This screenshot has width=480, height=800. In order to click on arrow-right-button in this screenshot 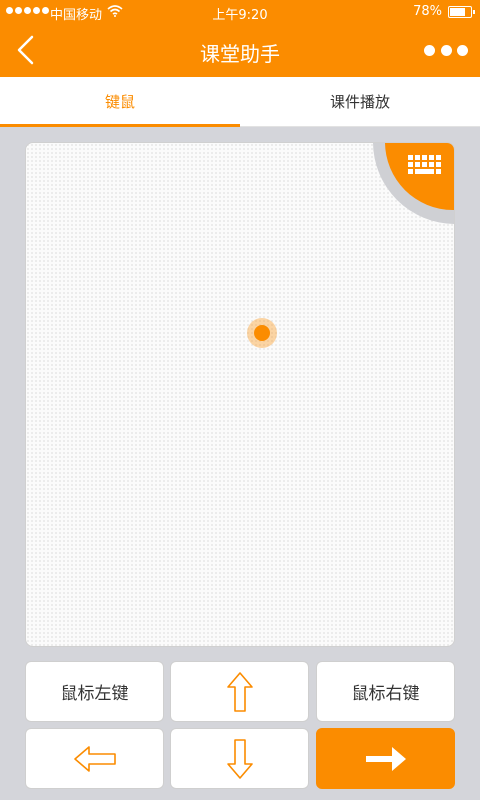, I will do `click(385, 758)`.